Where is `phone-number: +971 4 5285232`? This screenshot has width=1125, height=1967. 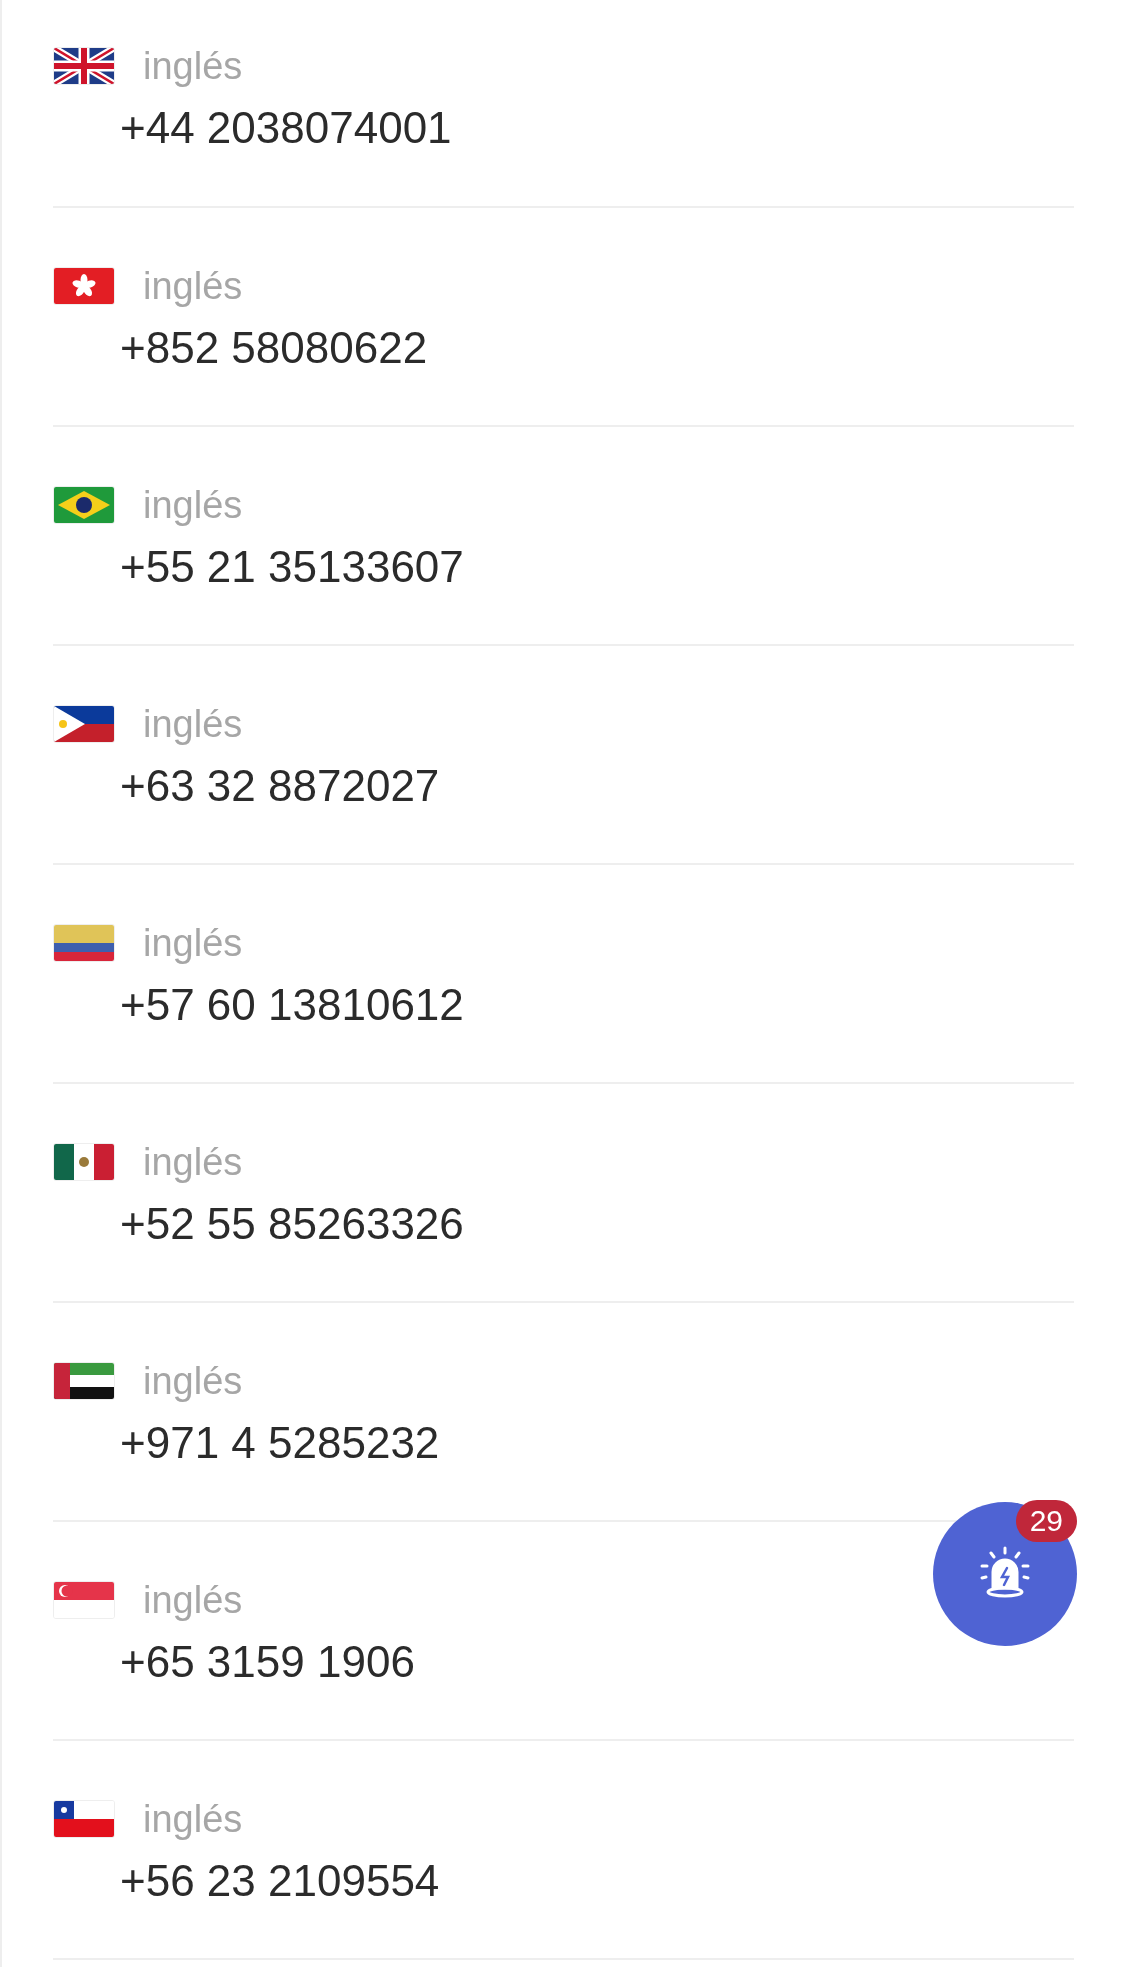
phone-number: +971 4 5285232 is located at coordinates (280, 1443).